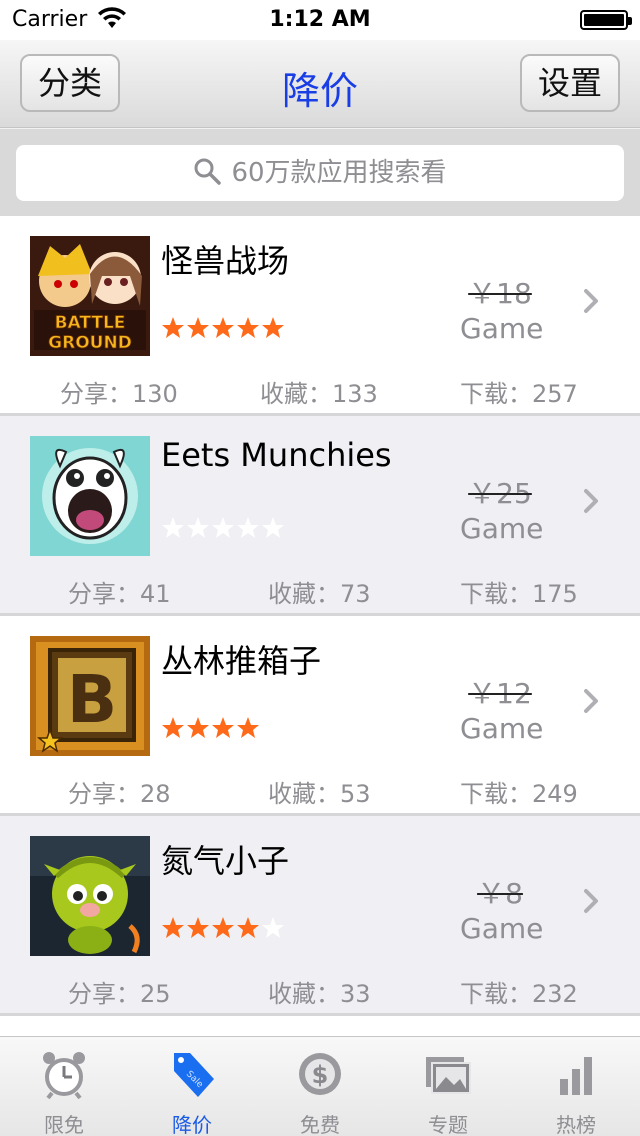  I want to click on share-count: 分享：41, so click(119, 594).